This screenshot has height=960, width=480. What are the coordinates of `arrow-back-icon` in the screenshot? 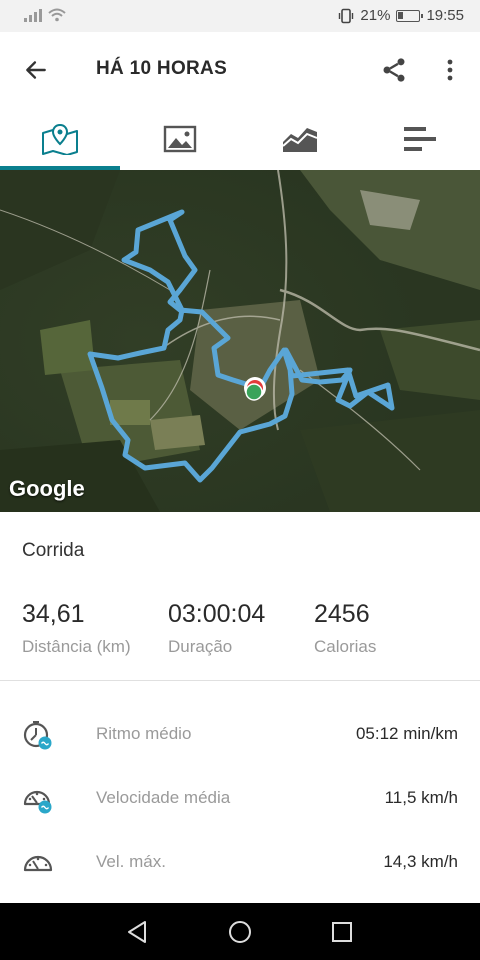 It's located at (36, 70).